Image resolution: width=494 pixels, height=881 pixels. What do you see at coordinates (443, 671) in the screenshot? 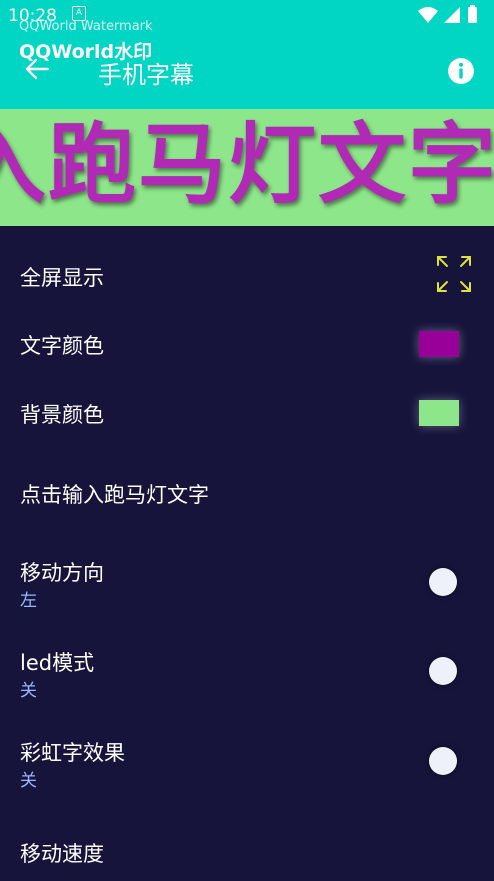
I see `led-mode-toggle` at bounding box center [443, 671].